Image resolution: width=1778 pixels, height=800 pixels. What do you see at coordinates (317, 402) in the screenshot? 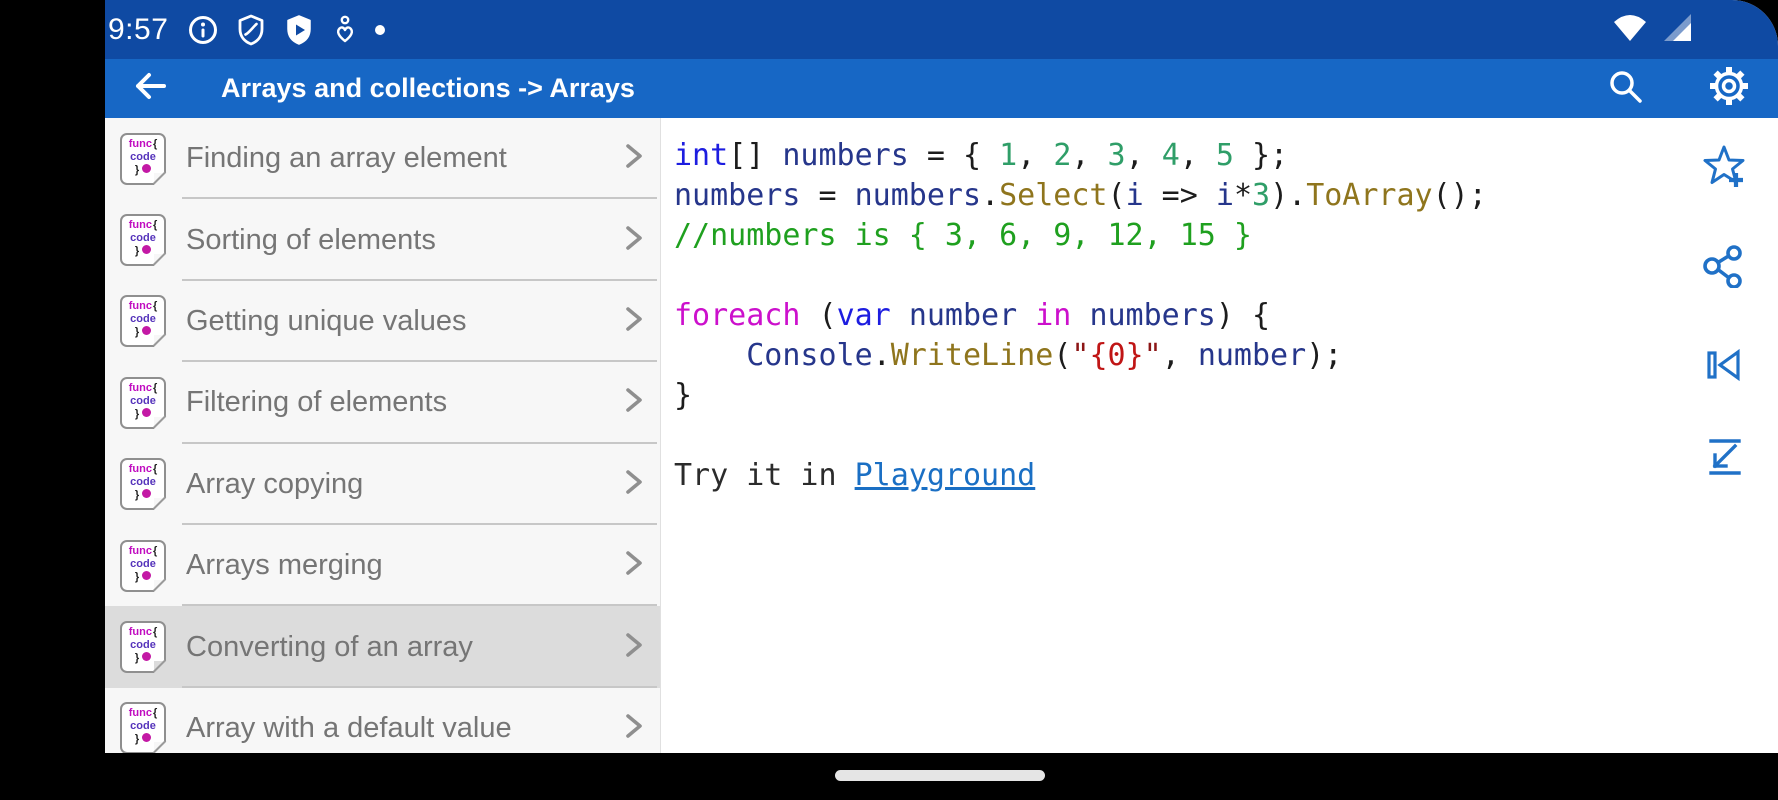
I see `topic-label: Filtering of elements` at bounding box center [317, 402].